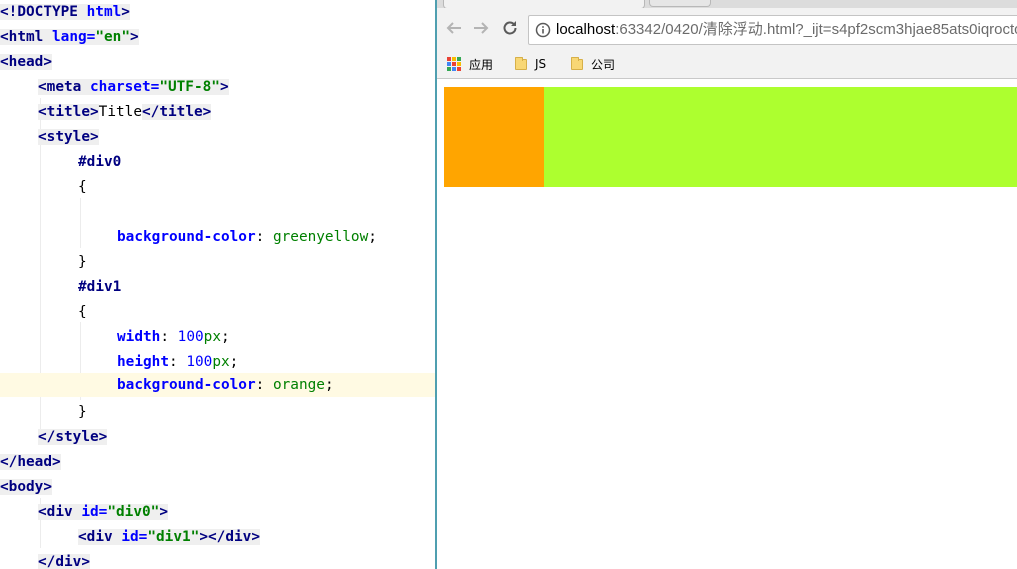 This screenshot has height=569, width=1017. I want to click on current-code-line: background-color: orange;, so click(217, 385).